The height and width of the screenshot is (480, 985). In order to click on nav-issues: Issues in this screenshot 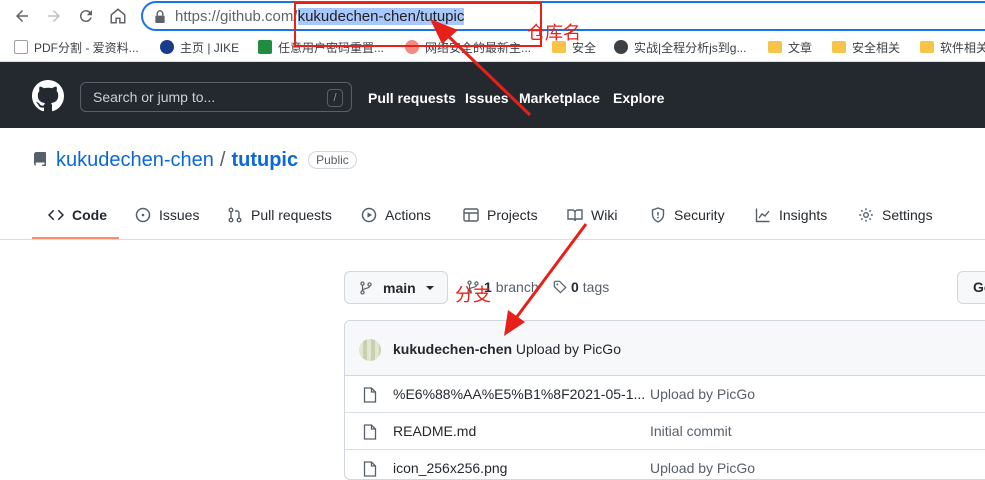, I will do `click(487, 98)`.